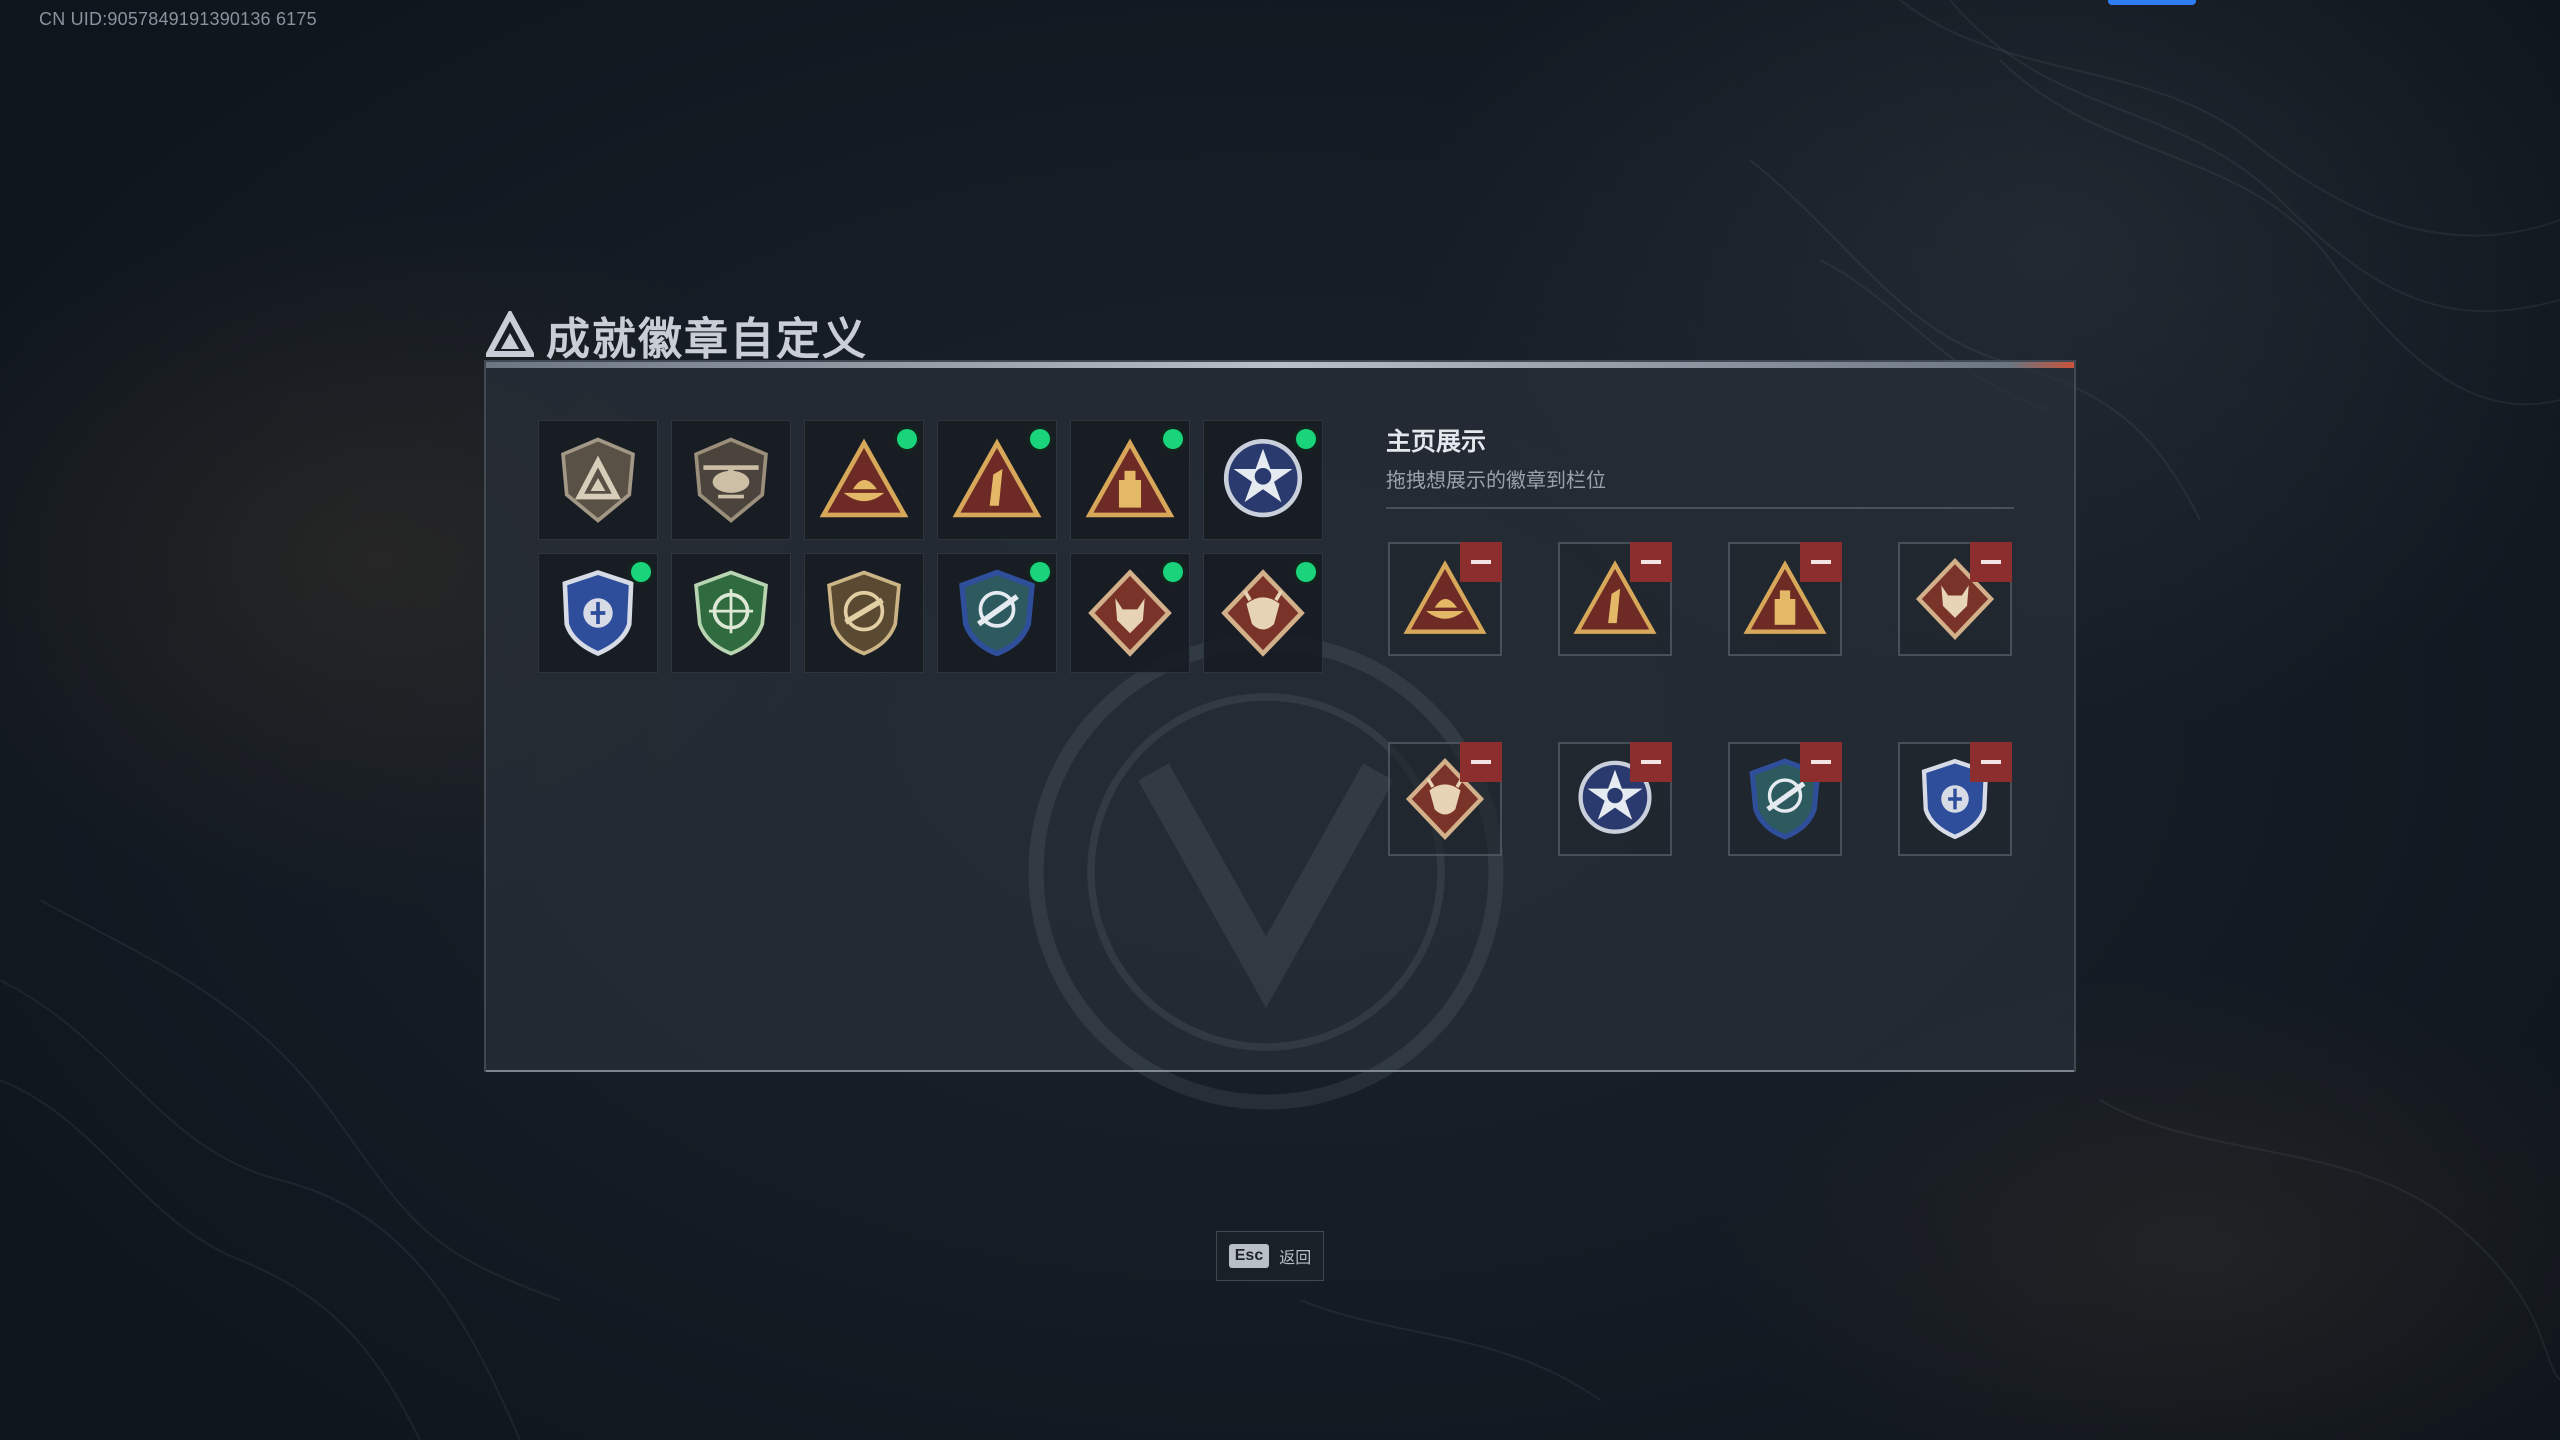 The width and height of the screenshot is (2560, 1440). What do you see at coordinates (707, 339) in the screenshot?
I see `page-title: 成就徽章自定义` at bounding box center [707, 339].